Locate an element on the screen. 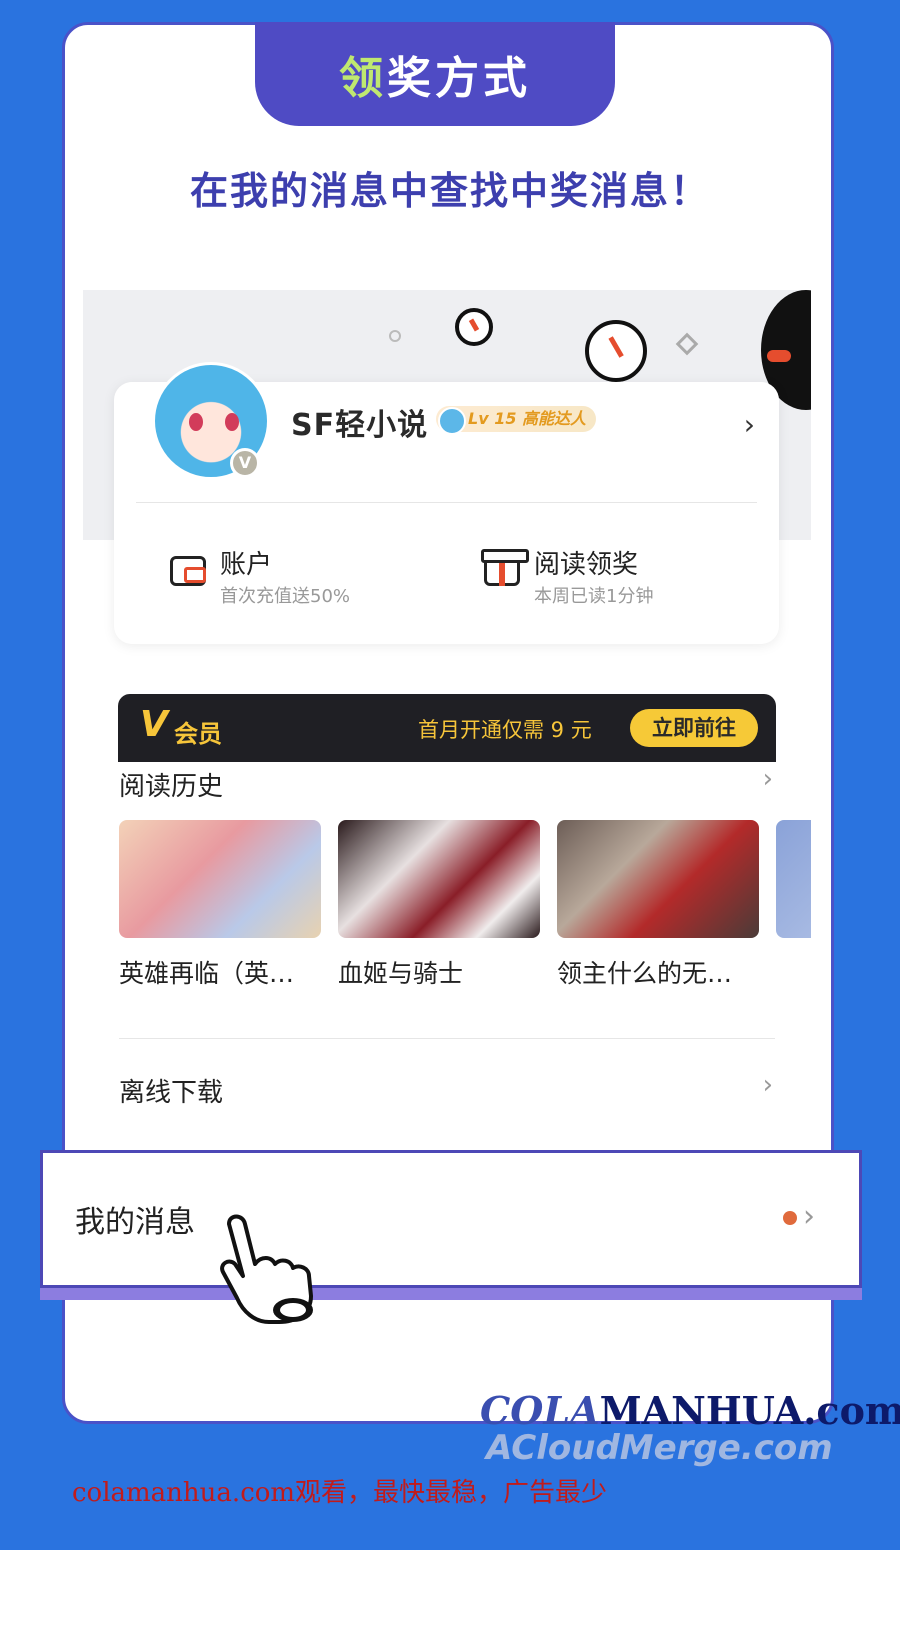 This screenshot has height=1644, width=900. reading-reward-sub: 本周已读1分钟 is located at coordinates (594, 596).